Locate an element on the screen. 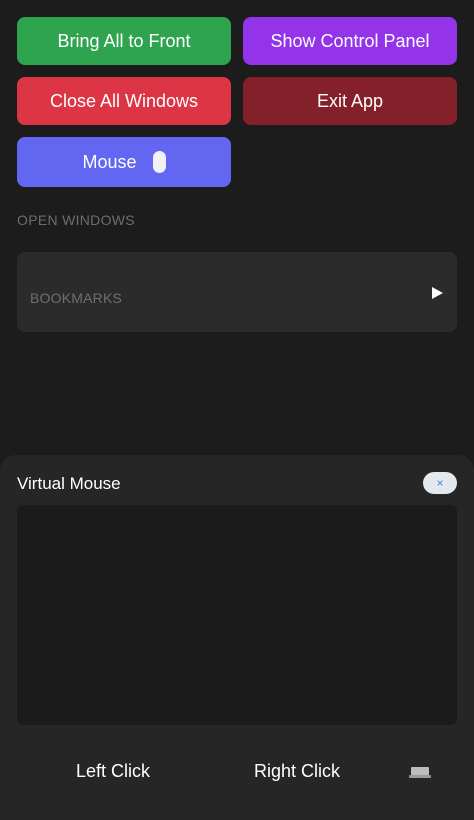 Image resolution: width=474 pixels, height=820 pixels. mouse-icon is located at coordinates (159, 162).